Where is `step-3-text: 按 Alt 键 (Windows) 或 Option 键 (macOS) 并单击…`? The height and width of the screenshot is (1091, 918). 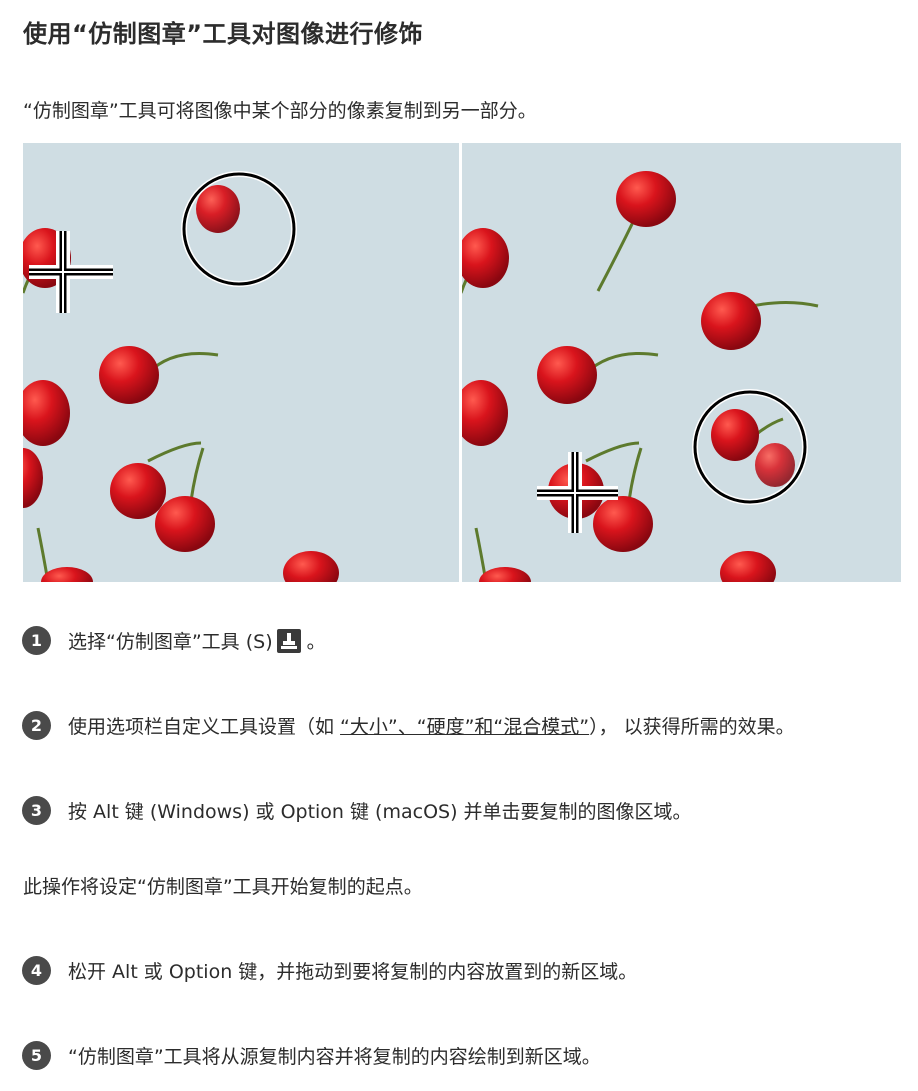
step-3-text: 按 Alt 键 (Windows) 或 Option 键 (macOS) 并单击… is located at coordinates (380, 811).